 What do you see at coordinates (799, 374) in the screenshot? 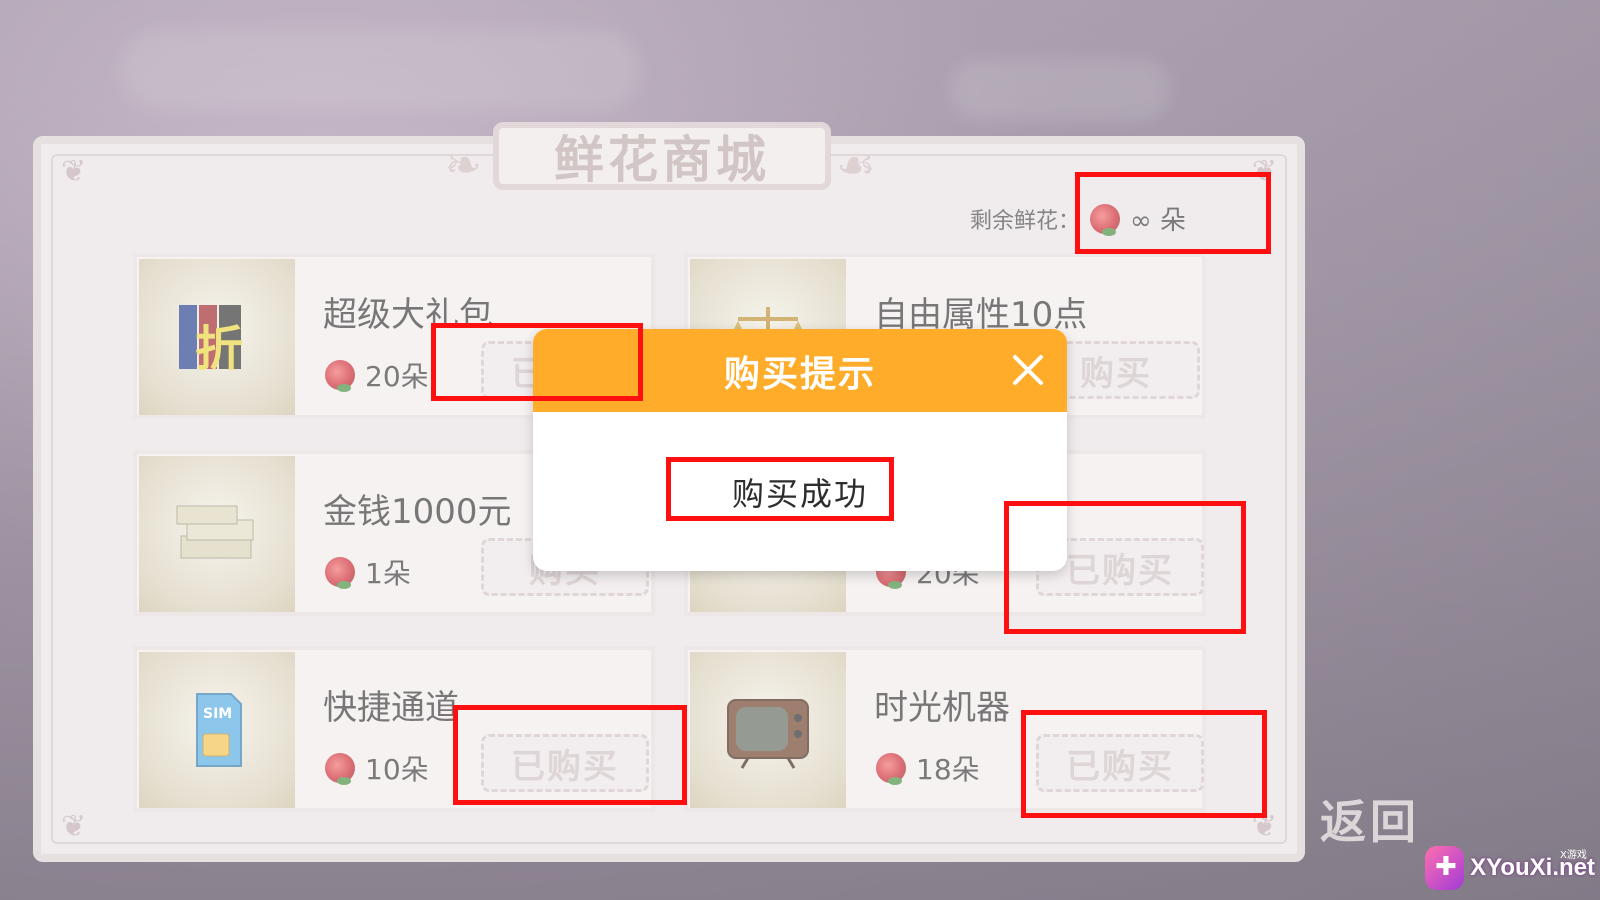
I see `dialog-title: 购买提示` at bounding box center [799, 374].